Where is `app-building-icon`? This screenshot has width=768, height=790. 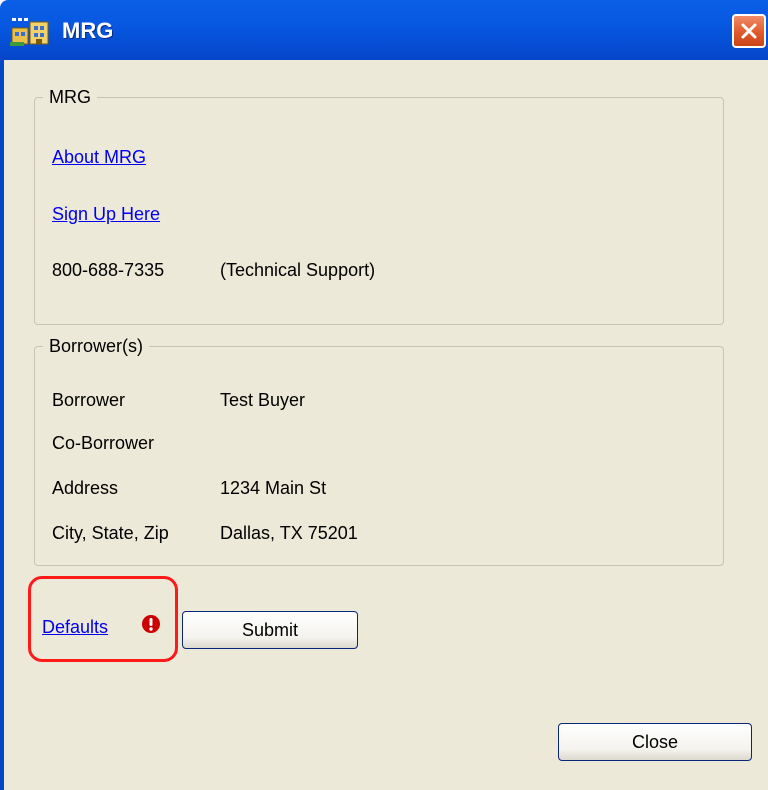
app-building-icon is located at coordinates (29, 32).